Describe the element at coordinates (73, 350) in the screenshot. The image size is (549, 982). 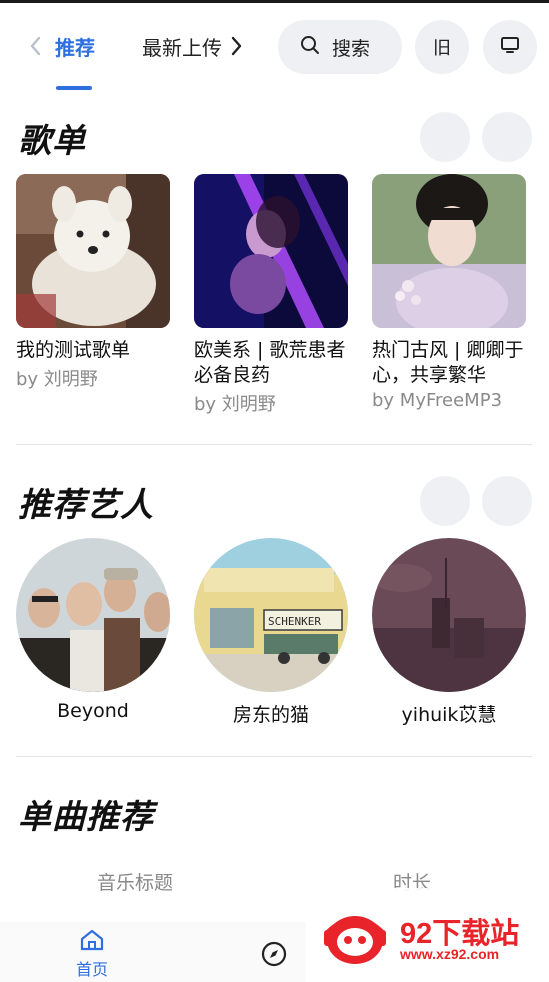
I see `playlist-title: 我的测试歌单` at that location.